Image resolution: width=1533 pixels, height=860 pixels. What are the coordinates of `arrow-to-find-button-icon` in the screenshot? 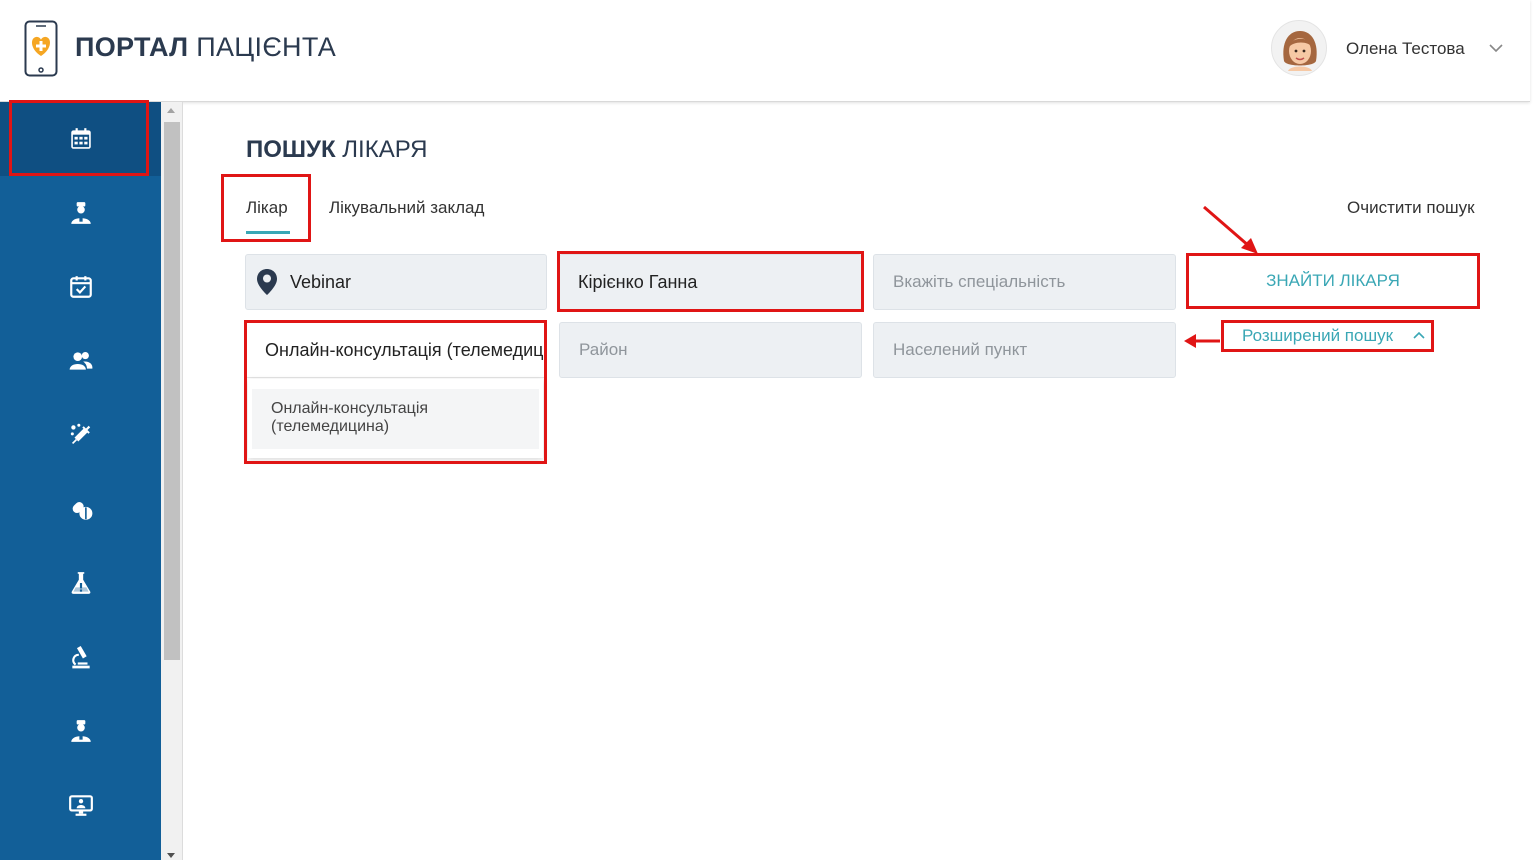 It's located at (1230, 229).